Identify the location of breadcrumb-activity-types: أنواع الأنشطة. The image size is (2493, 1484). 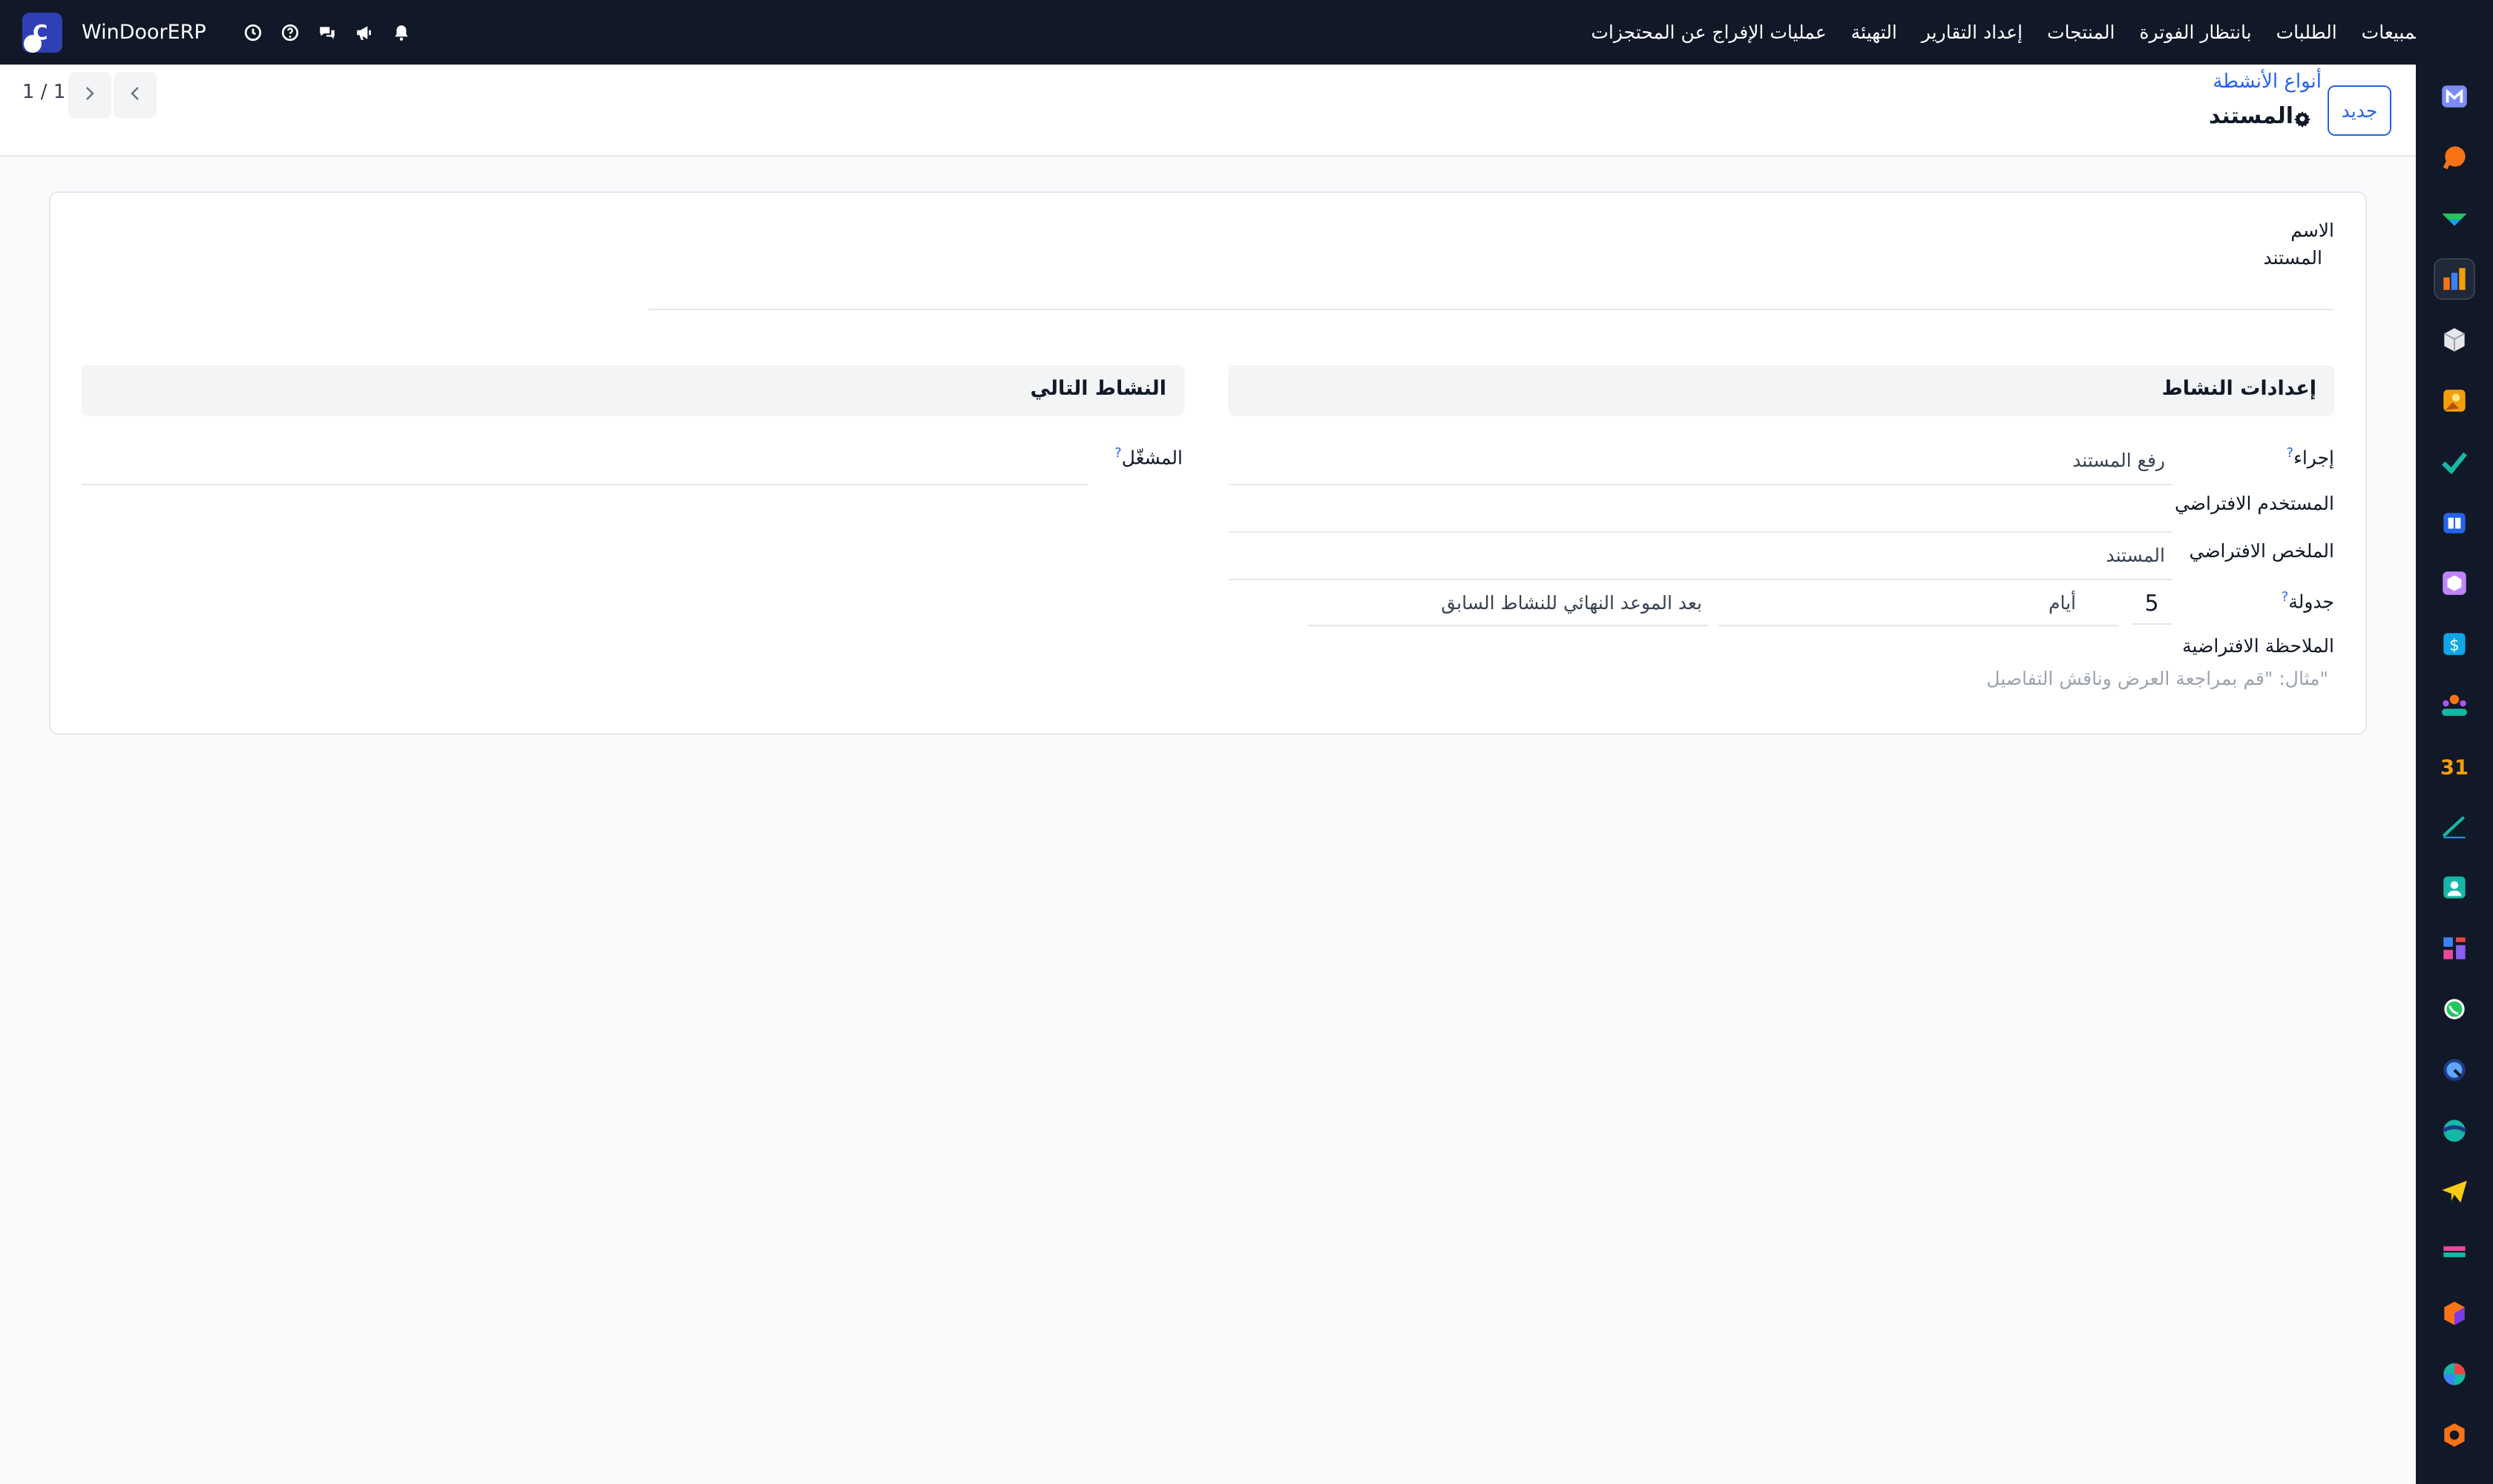
(2267, 81).